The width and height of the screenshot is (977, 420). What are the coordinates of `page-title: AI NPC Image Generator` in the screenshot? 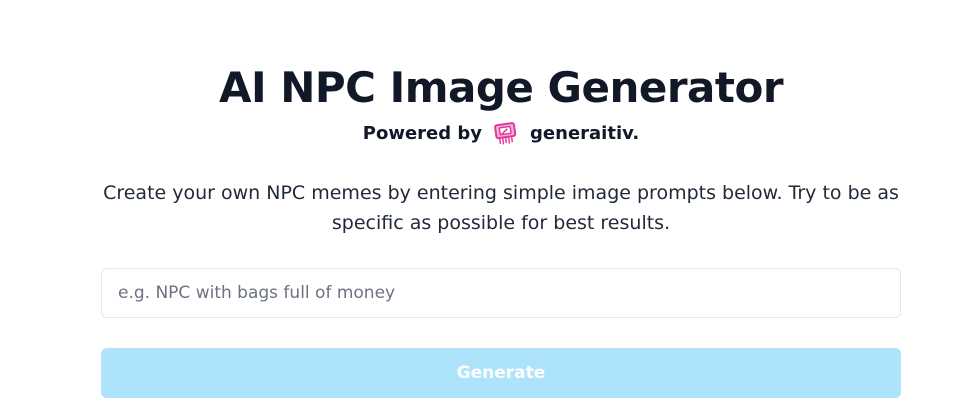 It's located at (501, 87).